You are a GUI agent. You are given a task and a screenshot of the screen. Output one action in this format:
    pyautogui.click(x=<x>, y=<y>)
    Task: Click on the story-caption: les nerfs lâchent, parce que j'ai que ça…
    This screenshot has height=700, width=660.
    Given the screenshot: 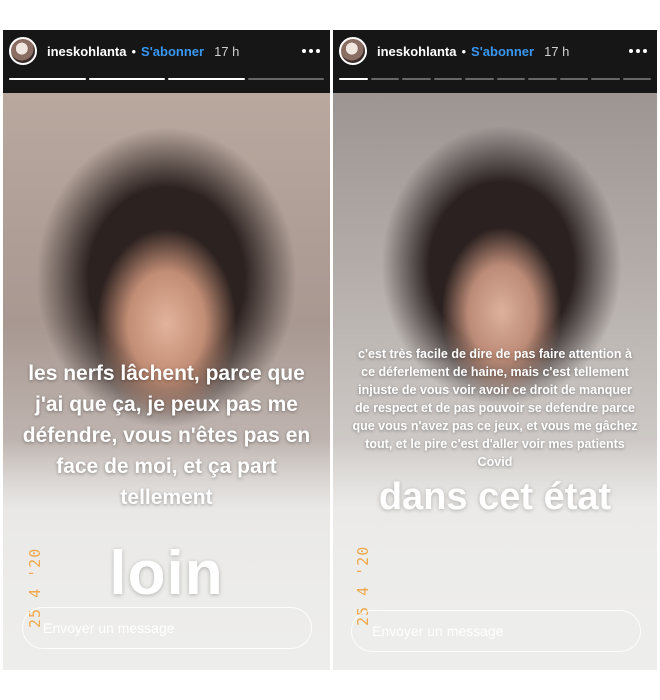 What is the action you would take?
    pyautogui.click(x=166, y=435)
    